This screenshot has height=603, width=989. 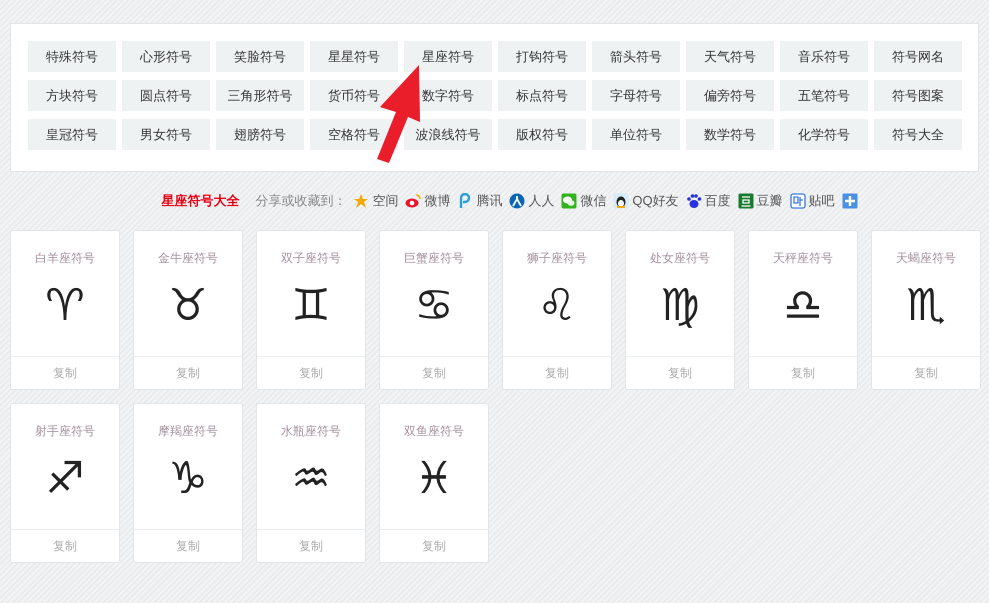 I want to click on category-link: 三角形符号, so click(x=260, y=95).